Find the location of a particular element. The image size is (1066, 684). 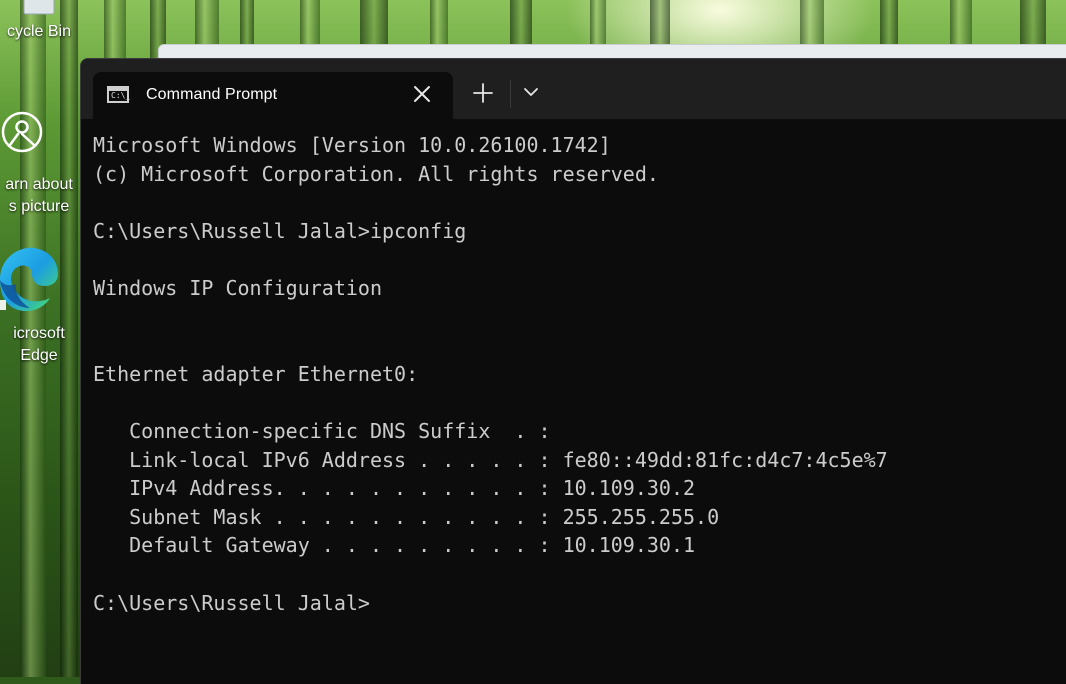

title-bar: C:\_ Command Prompt is located at coordinates (573, 89).